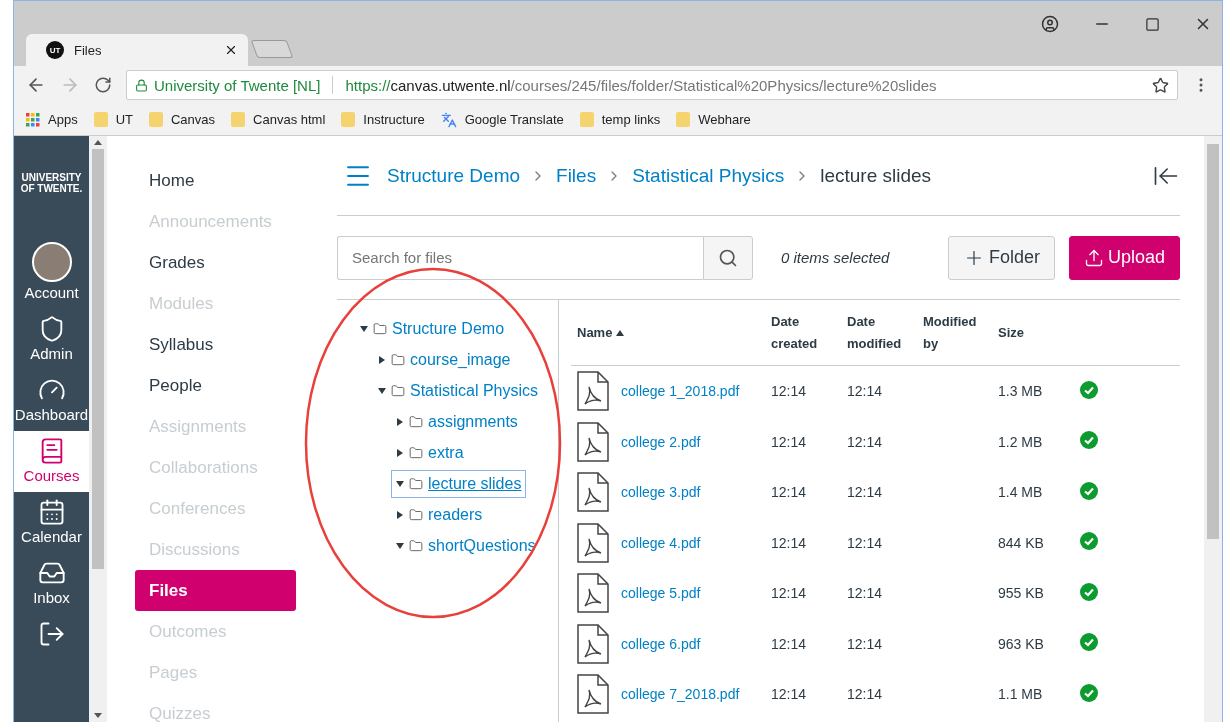  I want to click on course-nav-link: Files, so click(215, 590).